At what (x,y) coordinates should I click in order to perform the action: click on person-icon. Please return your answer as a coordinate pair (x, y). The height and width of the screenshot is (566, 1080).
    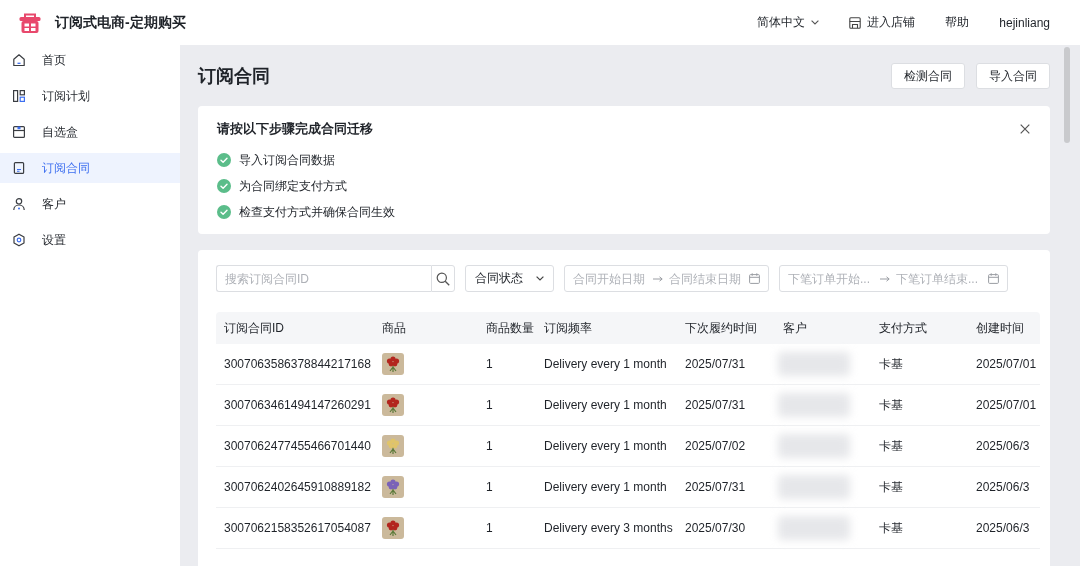
    Looking at the image, I should click on (19, 204).